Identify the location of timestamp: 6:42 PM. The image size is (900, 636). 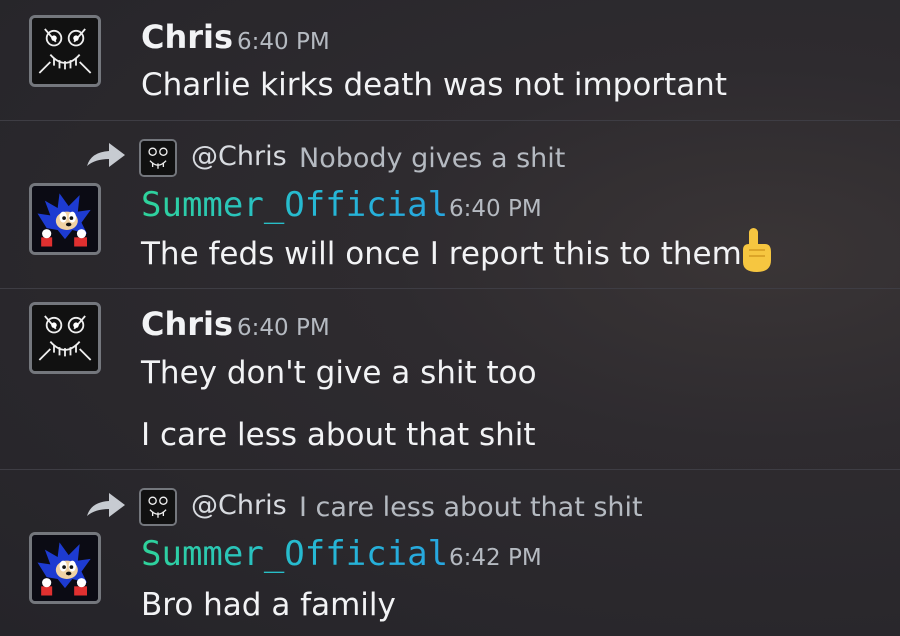
(495, 558).